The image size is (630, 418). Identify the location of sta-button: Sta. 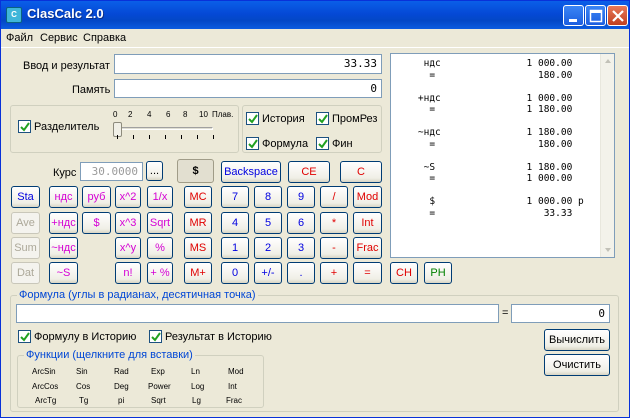
(25, 197).